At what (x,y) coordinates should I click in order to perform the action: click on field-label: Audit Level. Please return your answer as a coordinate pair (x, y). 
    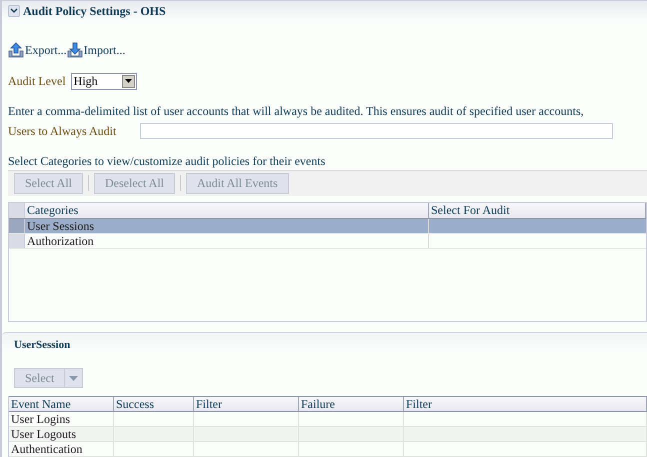
    Looking at the image, I should click on (37, 81).